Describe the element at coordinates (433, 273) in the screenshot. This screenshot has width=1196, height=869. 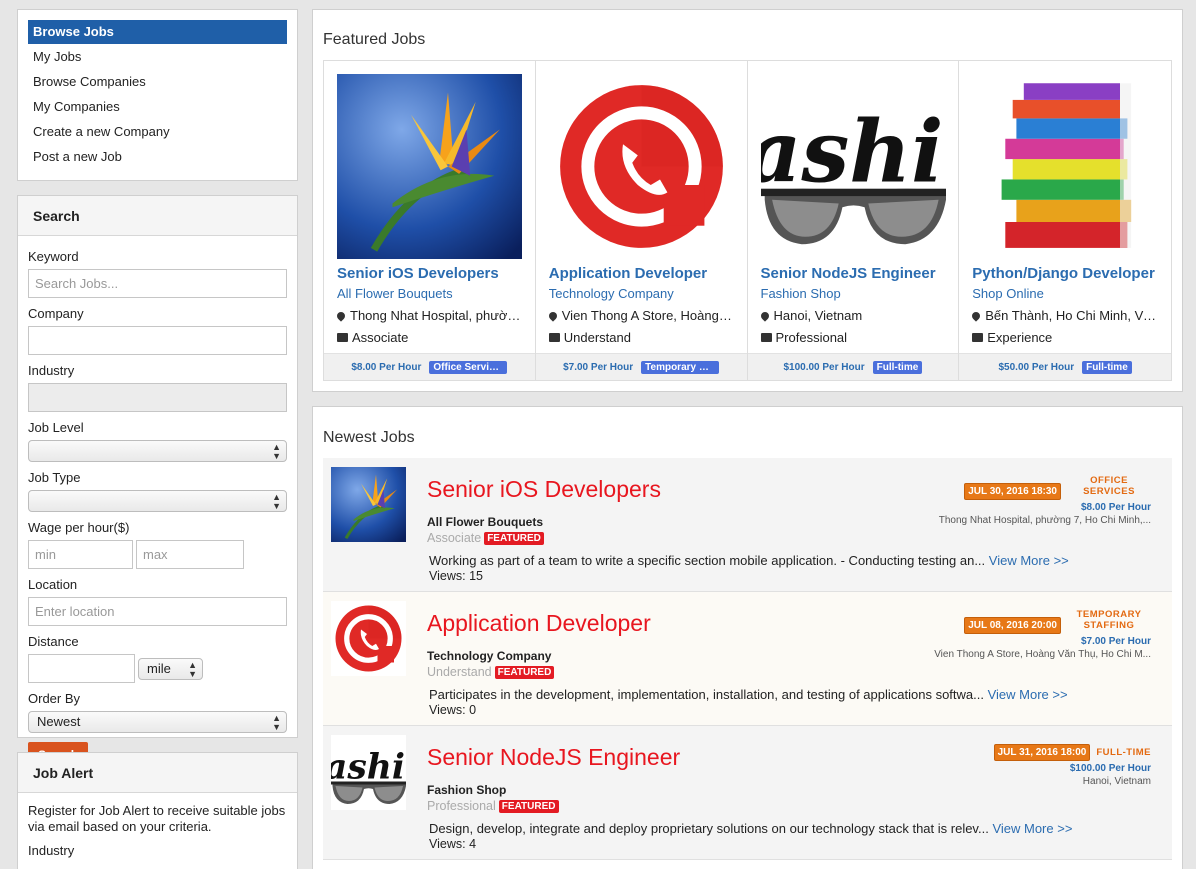
I see `featured-job-title: Senior iOS Developers` at that location.